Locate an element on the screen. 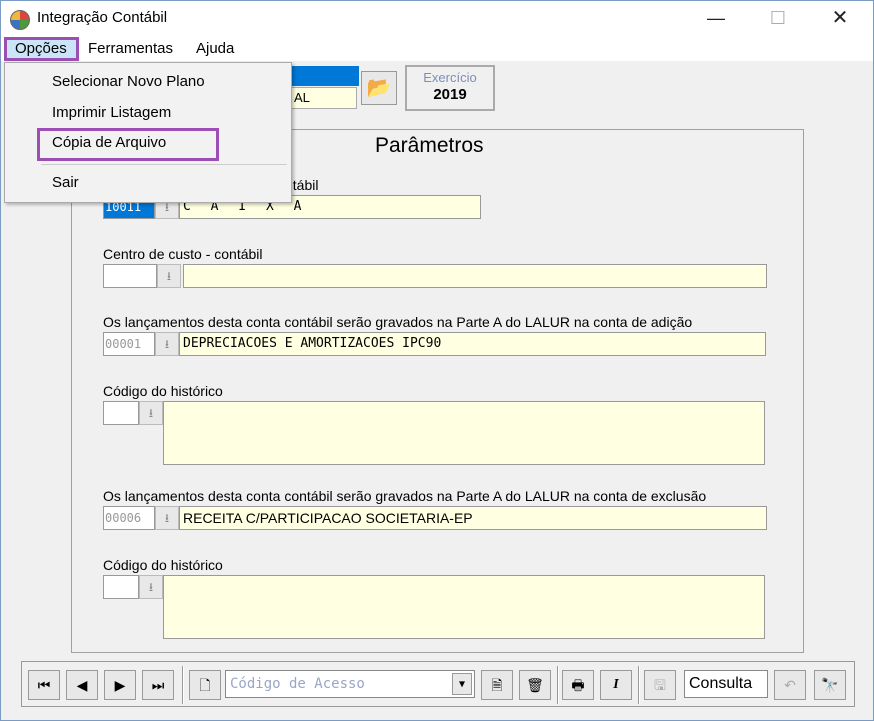  field2-description is located at coordinates (475, 276).